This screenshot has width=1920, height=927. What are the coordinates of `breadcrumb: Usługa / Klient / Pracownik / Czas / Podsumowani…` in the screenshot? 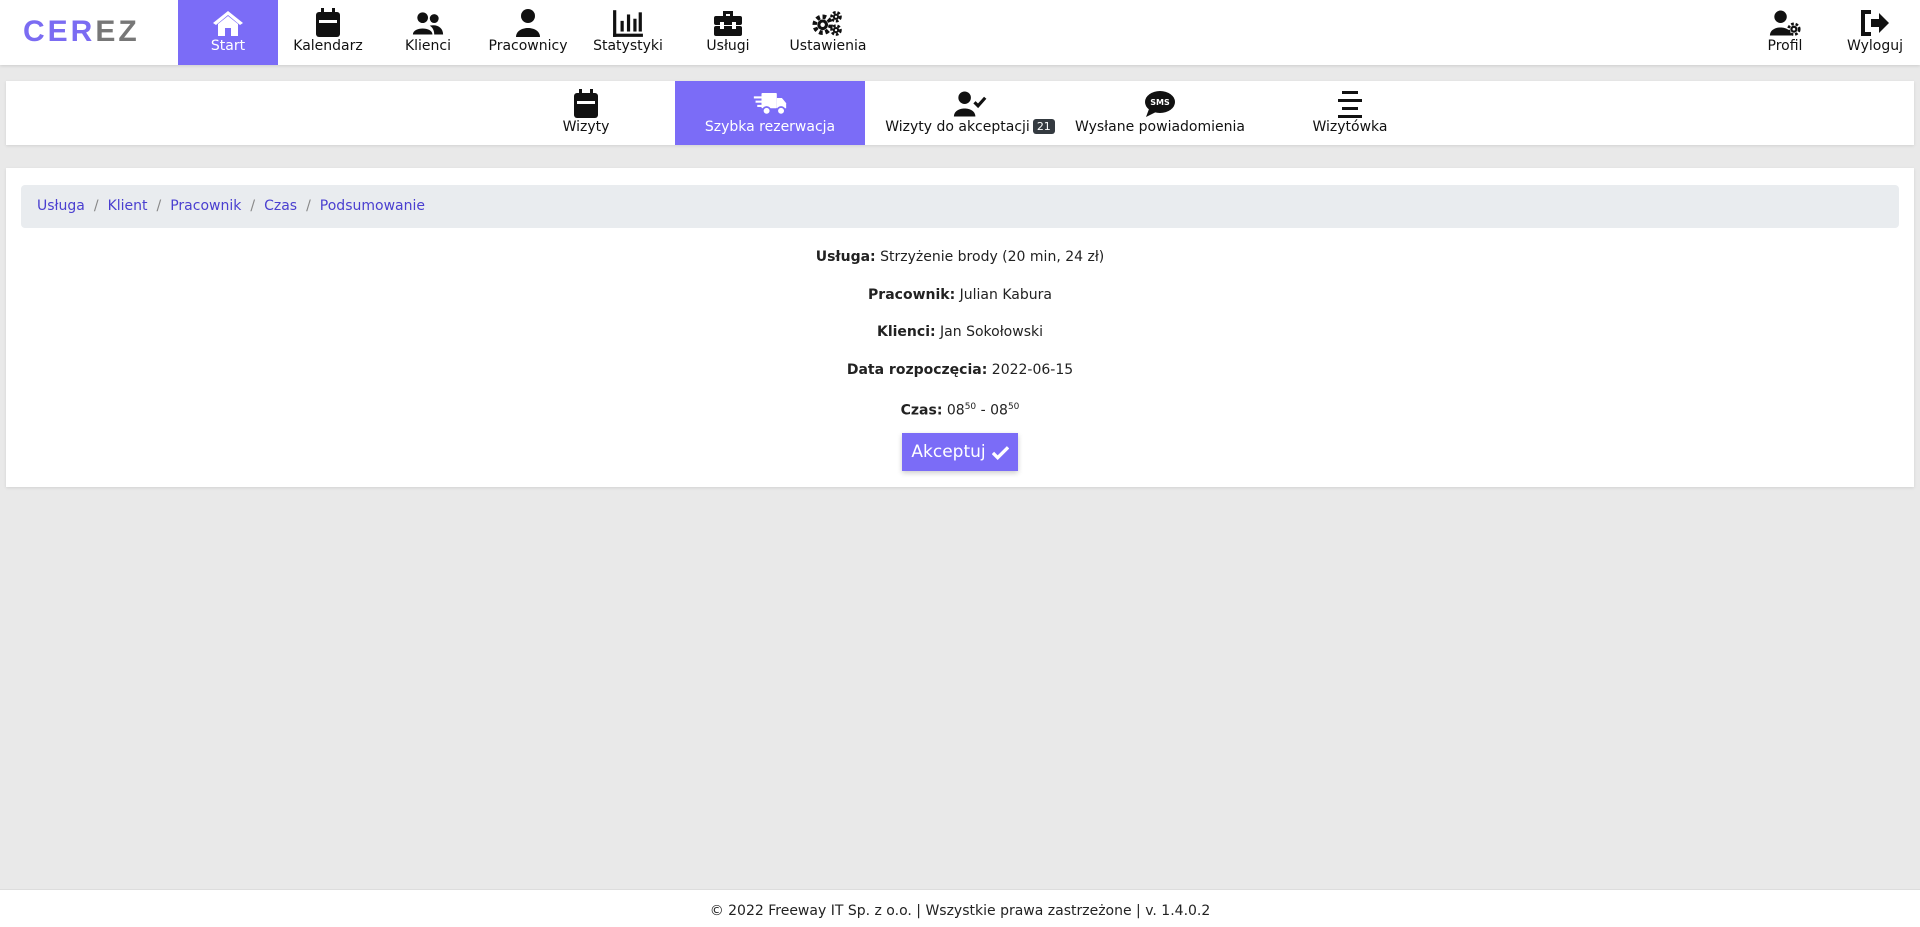 It's located at (960, 206).